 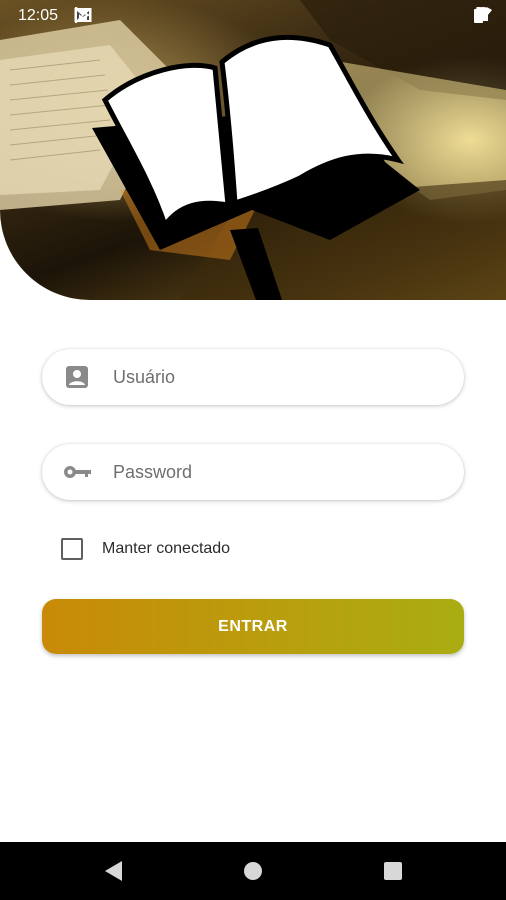 What do you see at coordinates (114, 873) in the screenshot?
I see `back-icon` at bounding box center [114, 873].